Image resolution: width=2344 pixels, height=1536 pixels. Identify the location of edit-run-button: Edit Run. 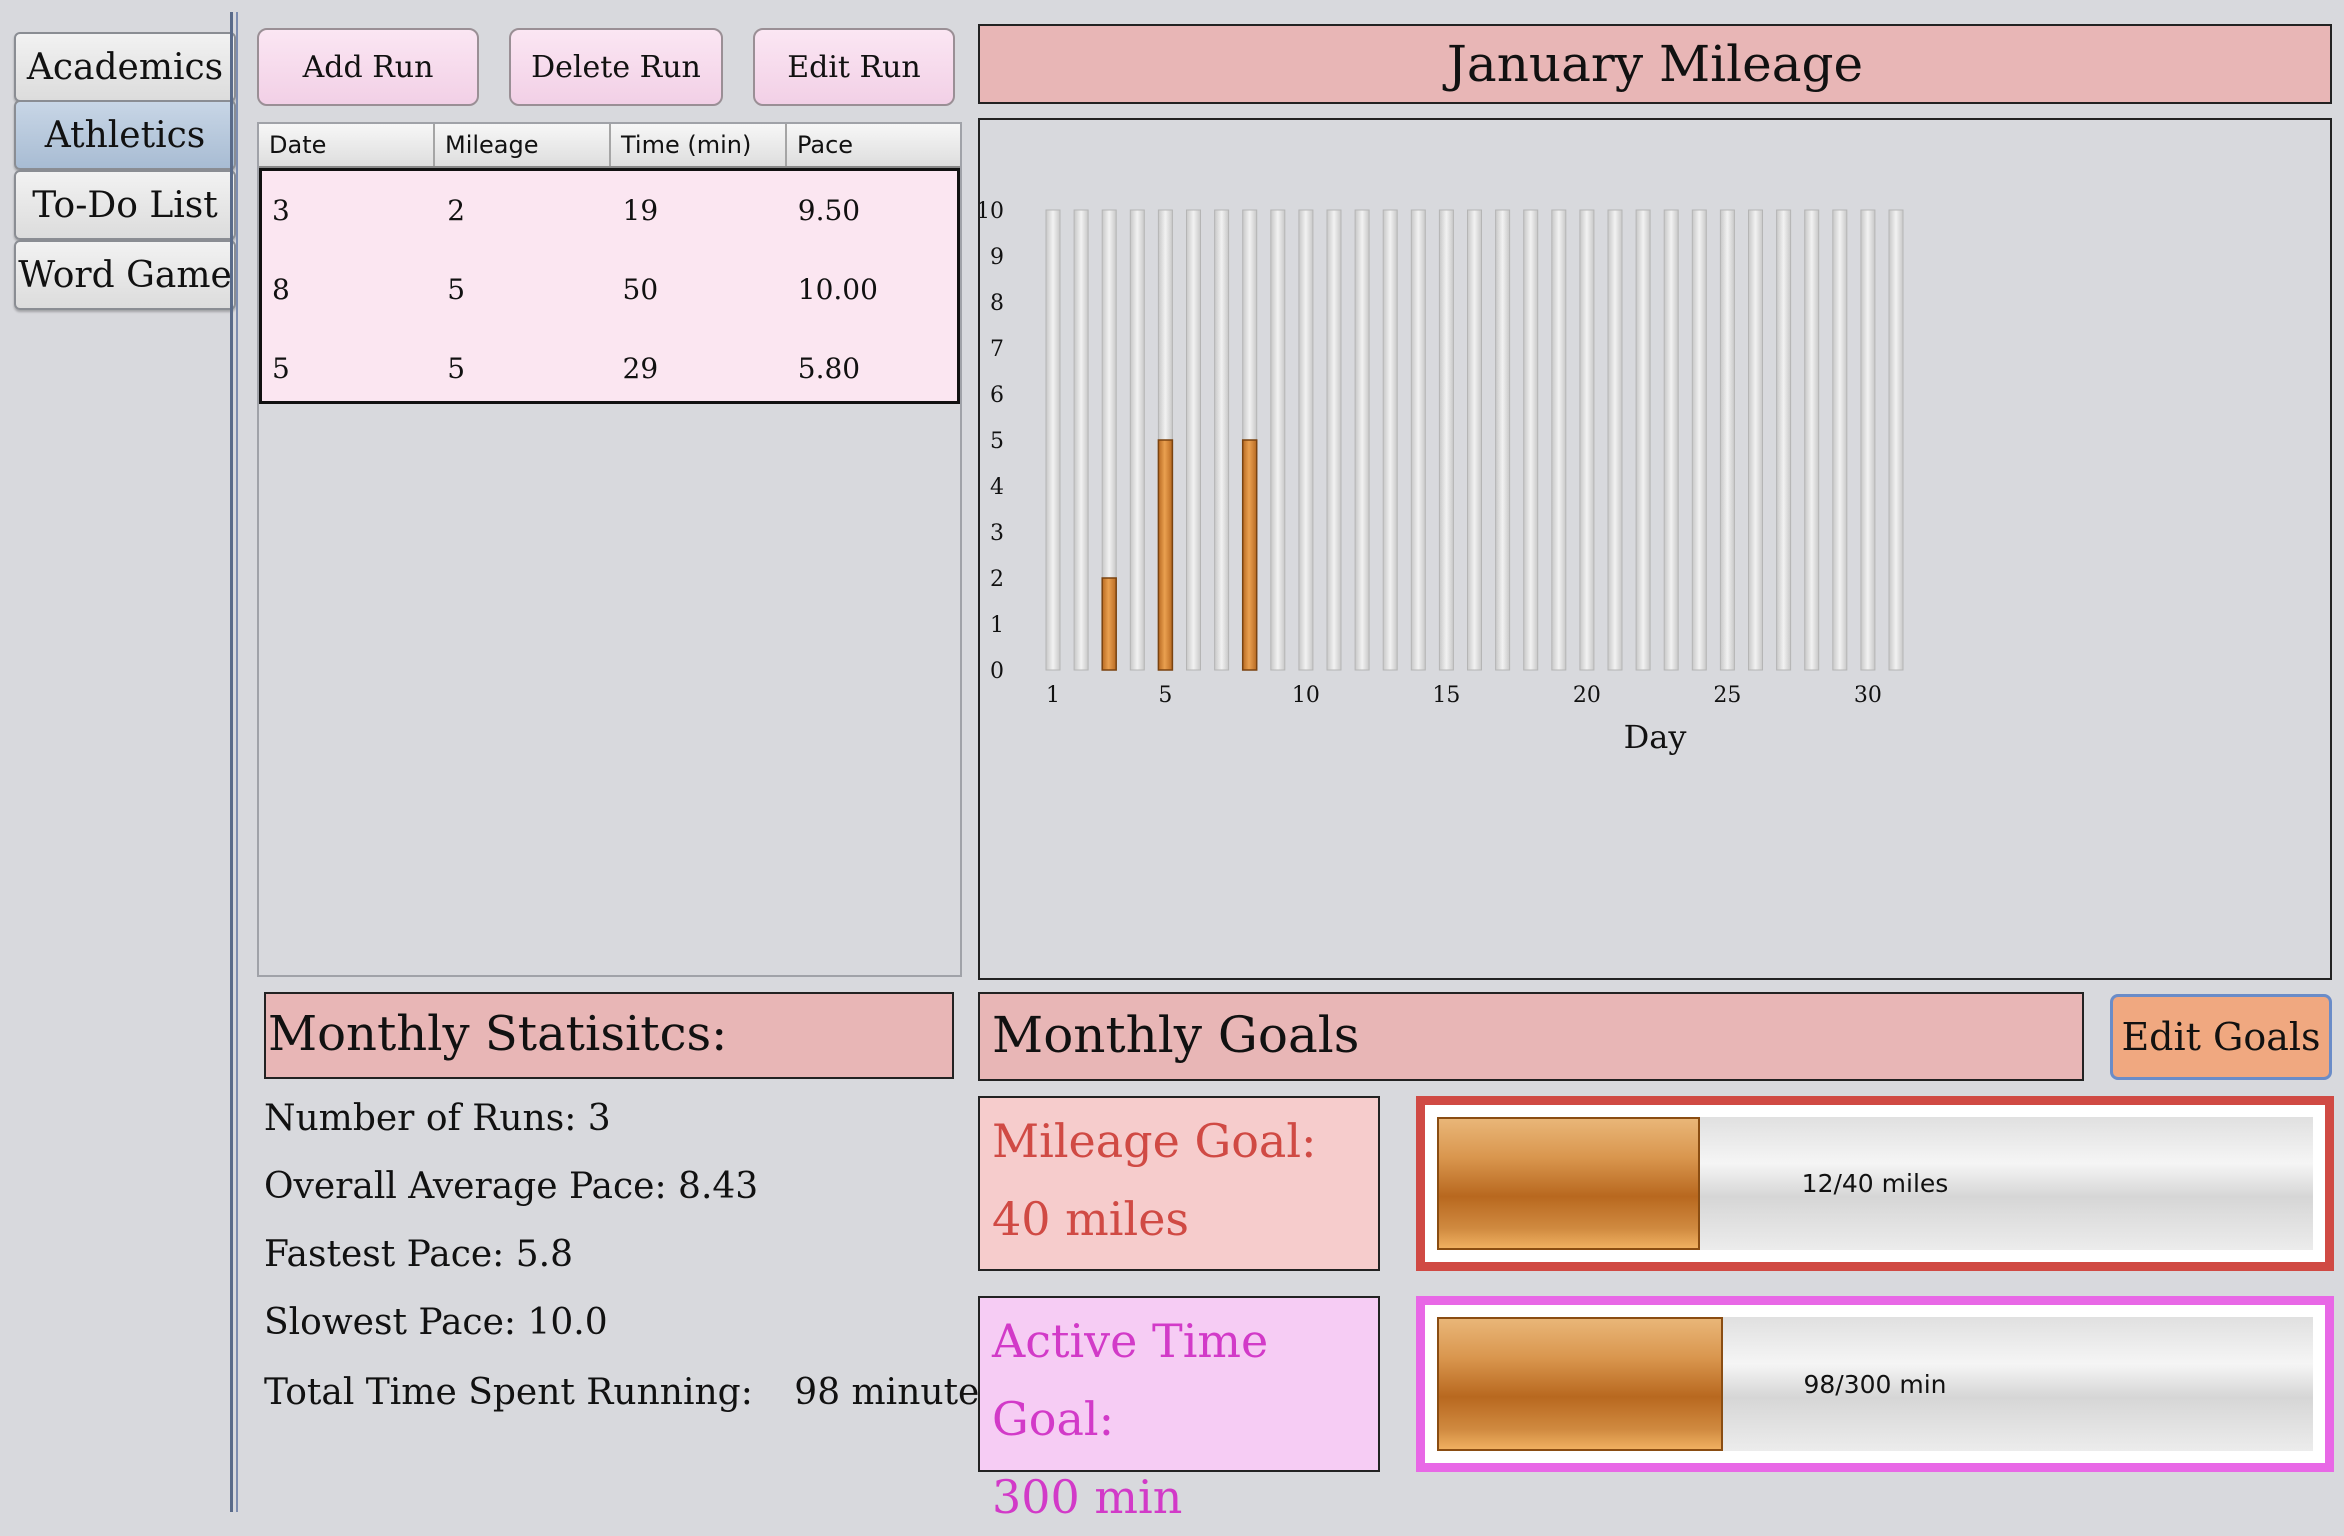
(854, 67).